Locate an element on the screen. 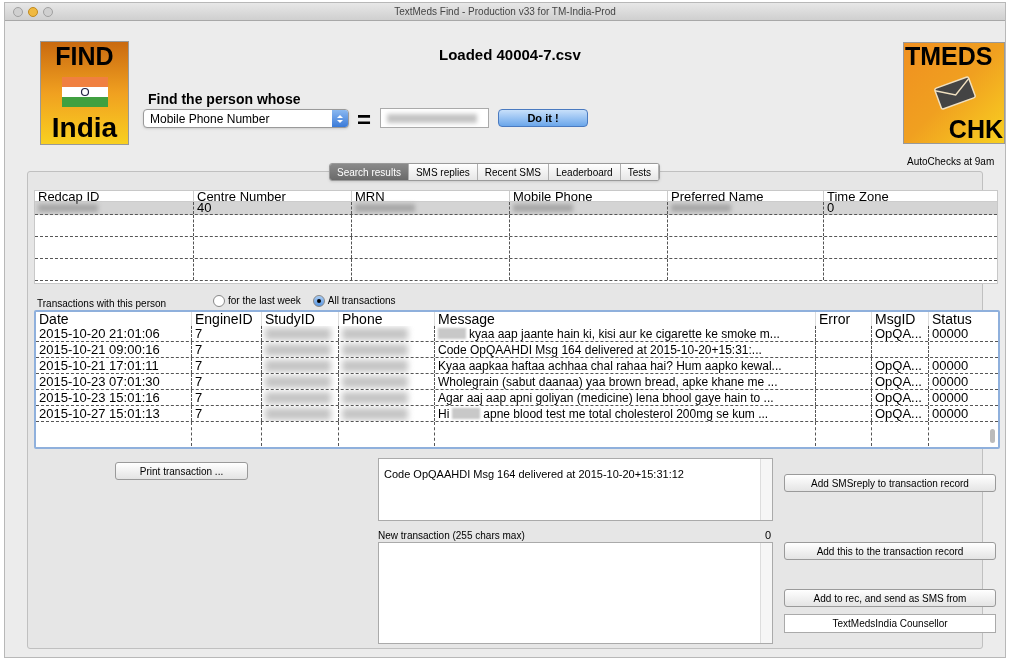 This screenshot has width=1010, height=662. table-cell: 0 is located at coordinates (831, 208).